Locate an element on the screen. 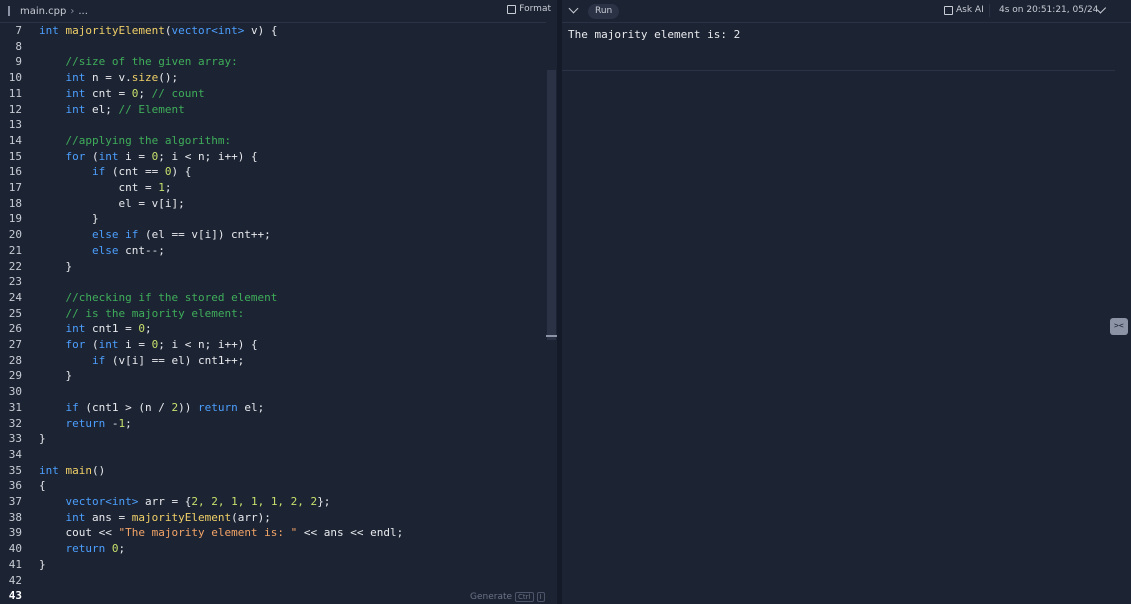  code-line: 19 } is located at coordinates (49, 219).